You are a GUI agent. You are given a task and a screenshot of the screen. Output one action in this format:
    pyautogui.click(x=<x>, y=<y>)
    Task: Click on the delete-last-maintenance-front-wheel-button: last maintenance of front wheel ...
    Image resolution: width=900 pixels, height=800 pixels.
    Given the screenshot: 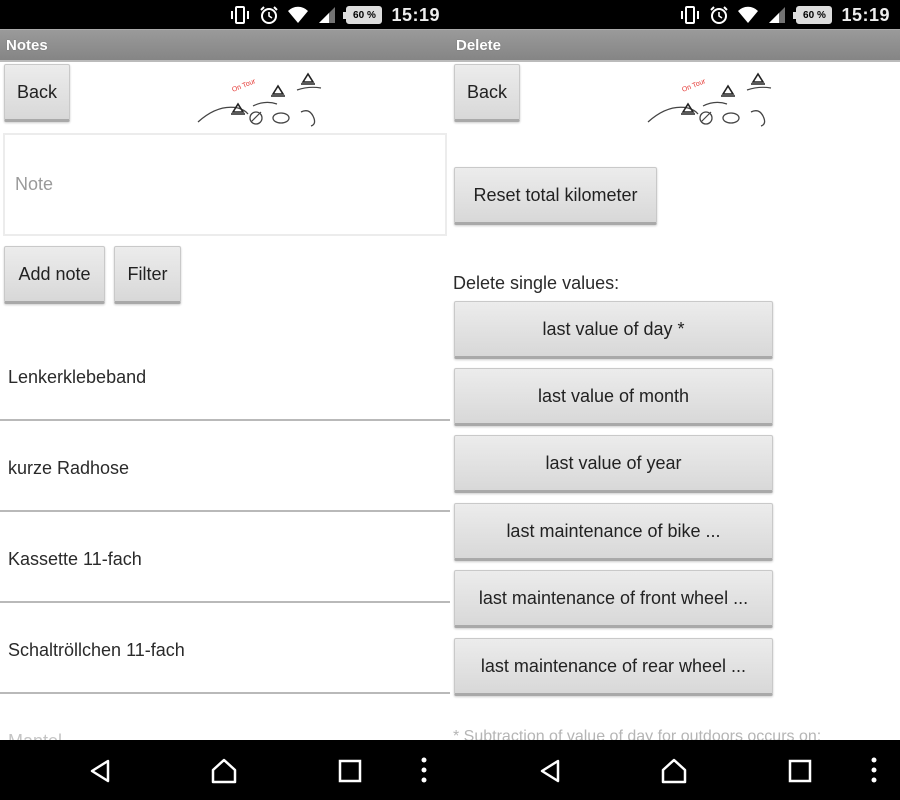 What is the action you would take?
    pyautogui.click(x=613, y=599)
    